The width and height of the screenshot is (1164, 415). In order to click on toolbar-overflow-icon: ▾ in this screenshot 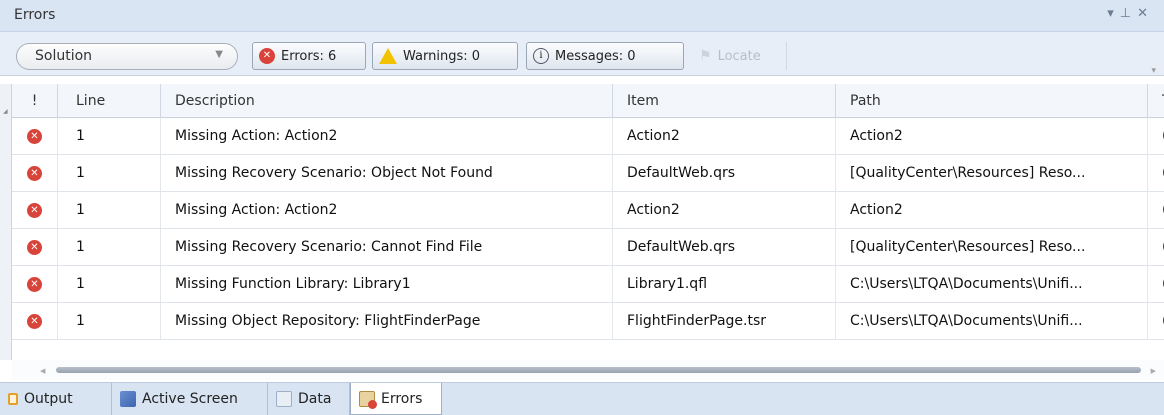, I will do `click(1153, 71)`.